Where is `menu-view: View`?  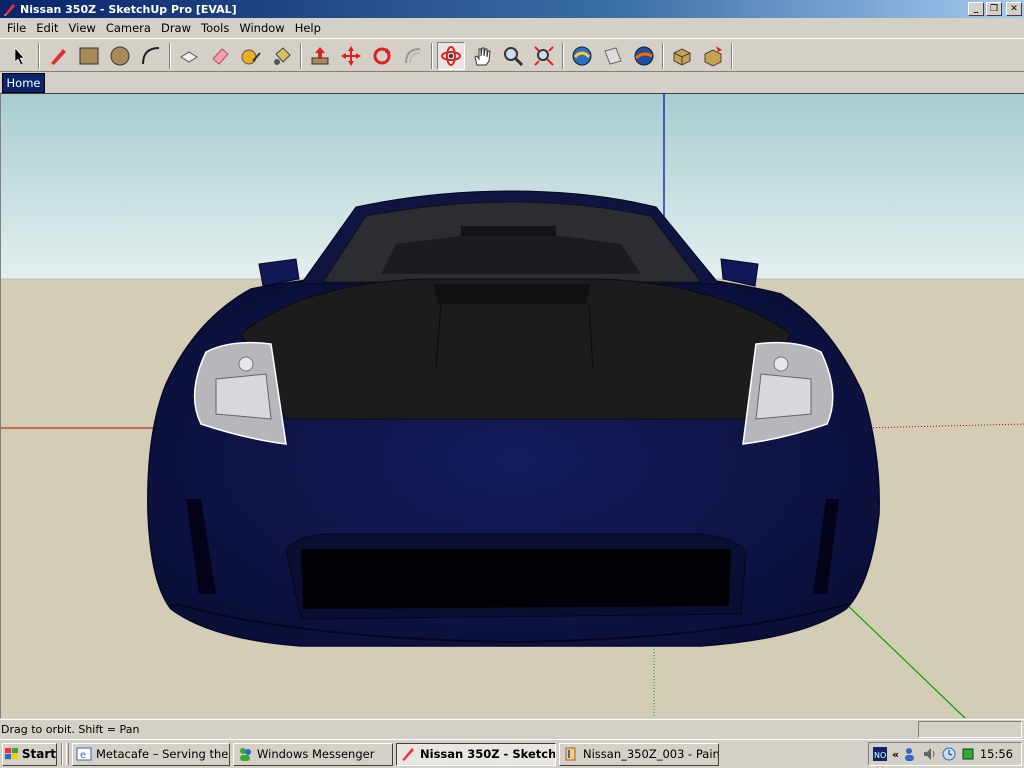
menu-view: View is located at coordinates (82, 28).